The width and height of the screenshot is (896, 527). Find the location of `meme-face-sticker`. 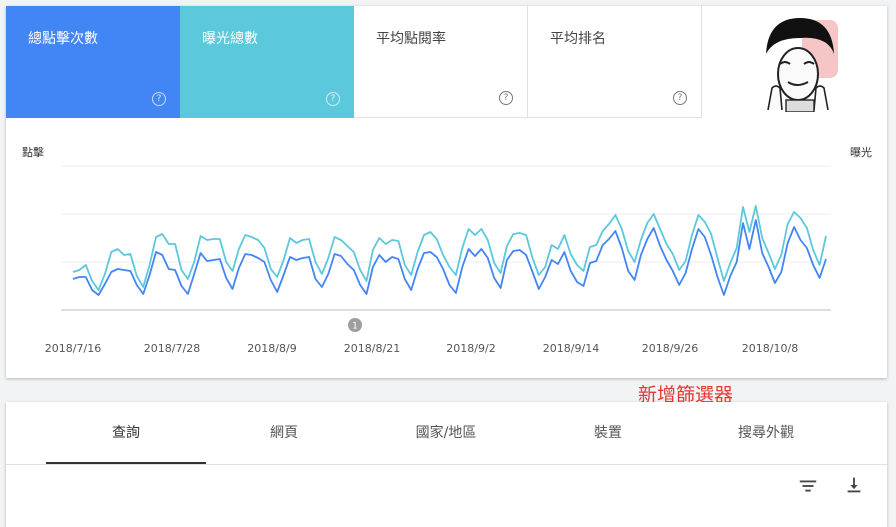

meme-face-sticker is located at coordinates (802, 65).